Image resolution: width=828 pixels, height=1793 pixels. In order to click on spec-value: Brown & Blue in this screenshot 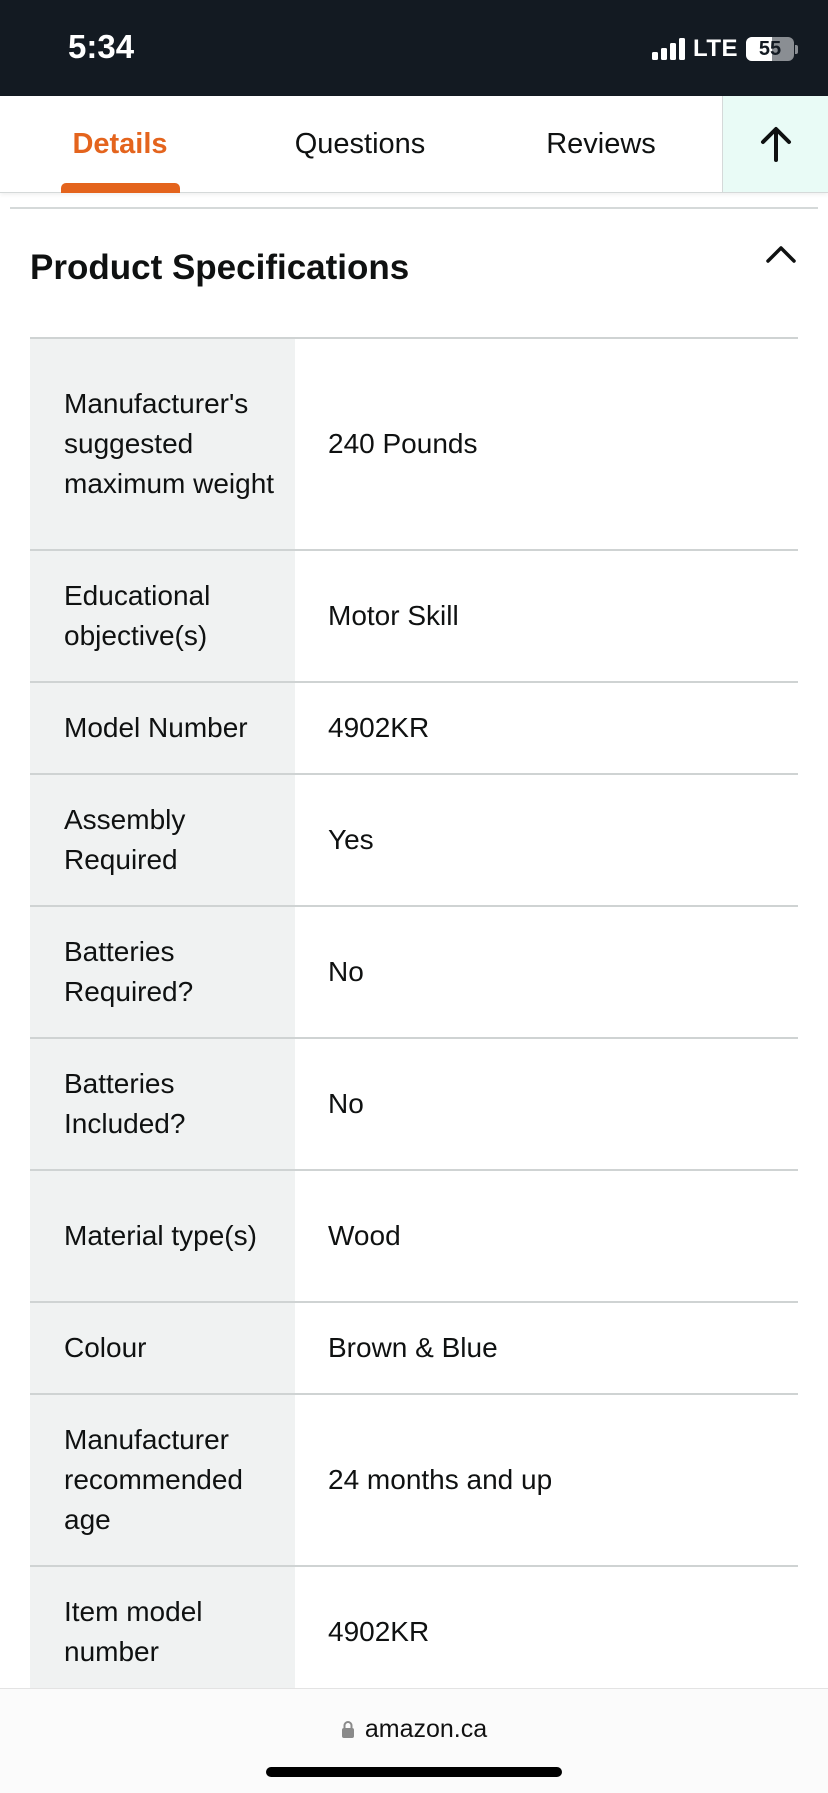, I will do `click(413, 1347)`.